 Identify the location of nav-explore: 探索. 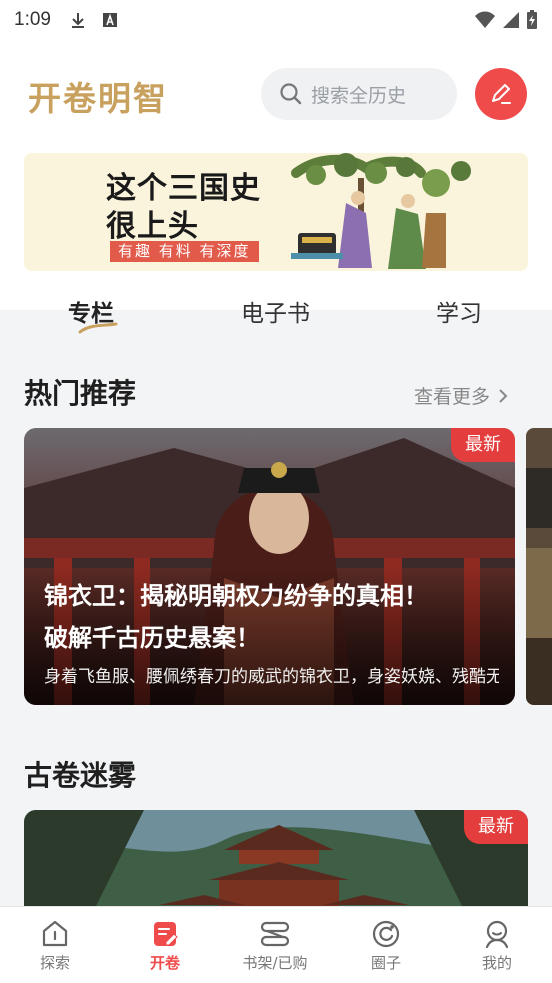
(55, 946).